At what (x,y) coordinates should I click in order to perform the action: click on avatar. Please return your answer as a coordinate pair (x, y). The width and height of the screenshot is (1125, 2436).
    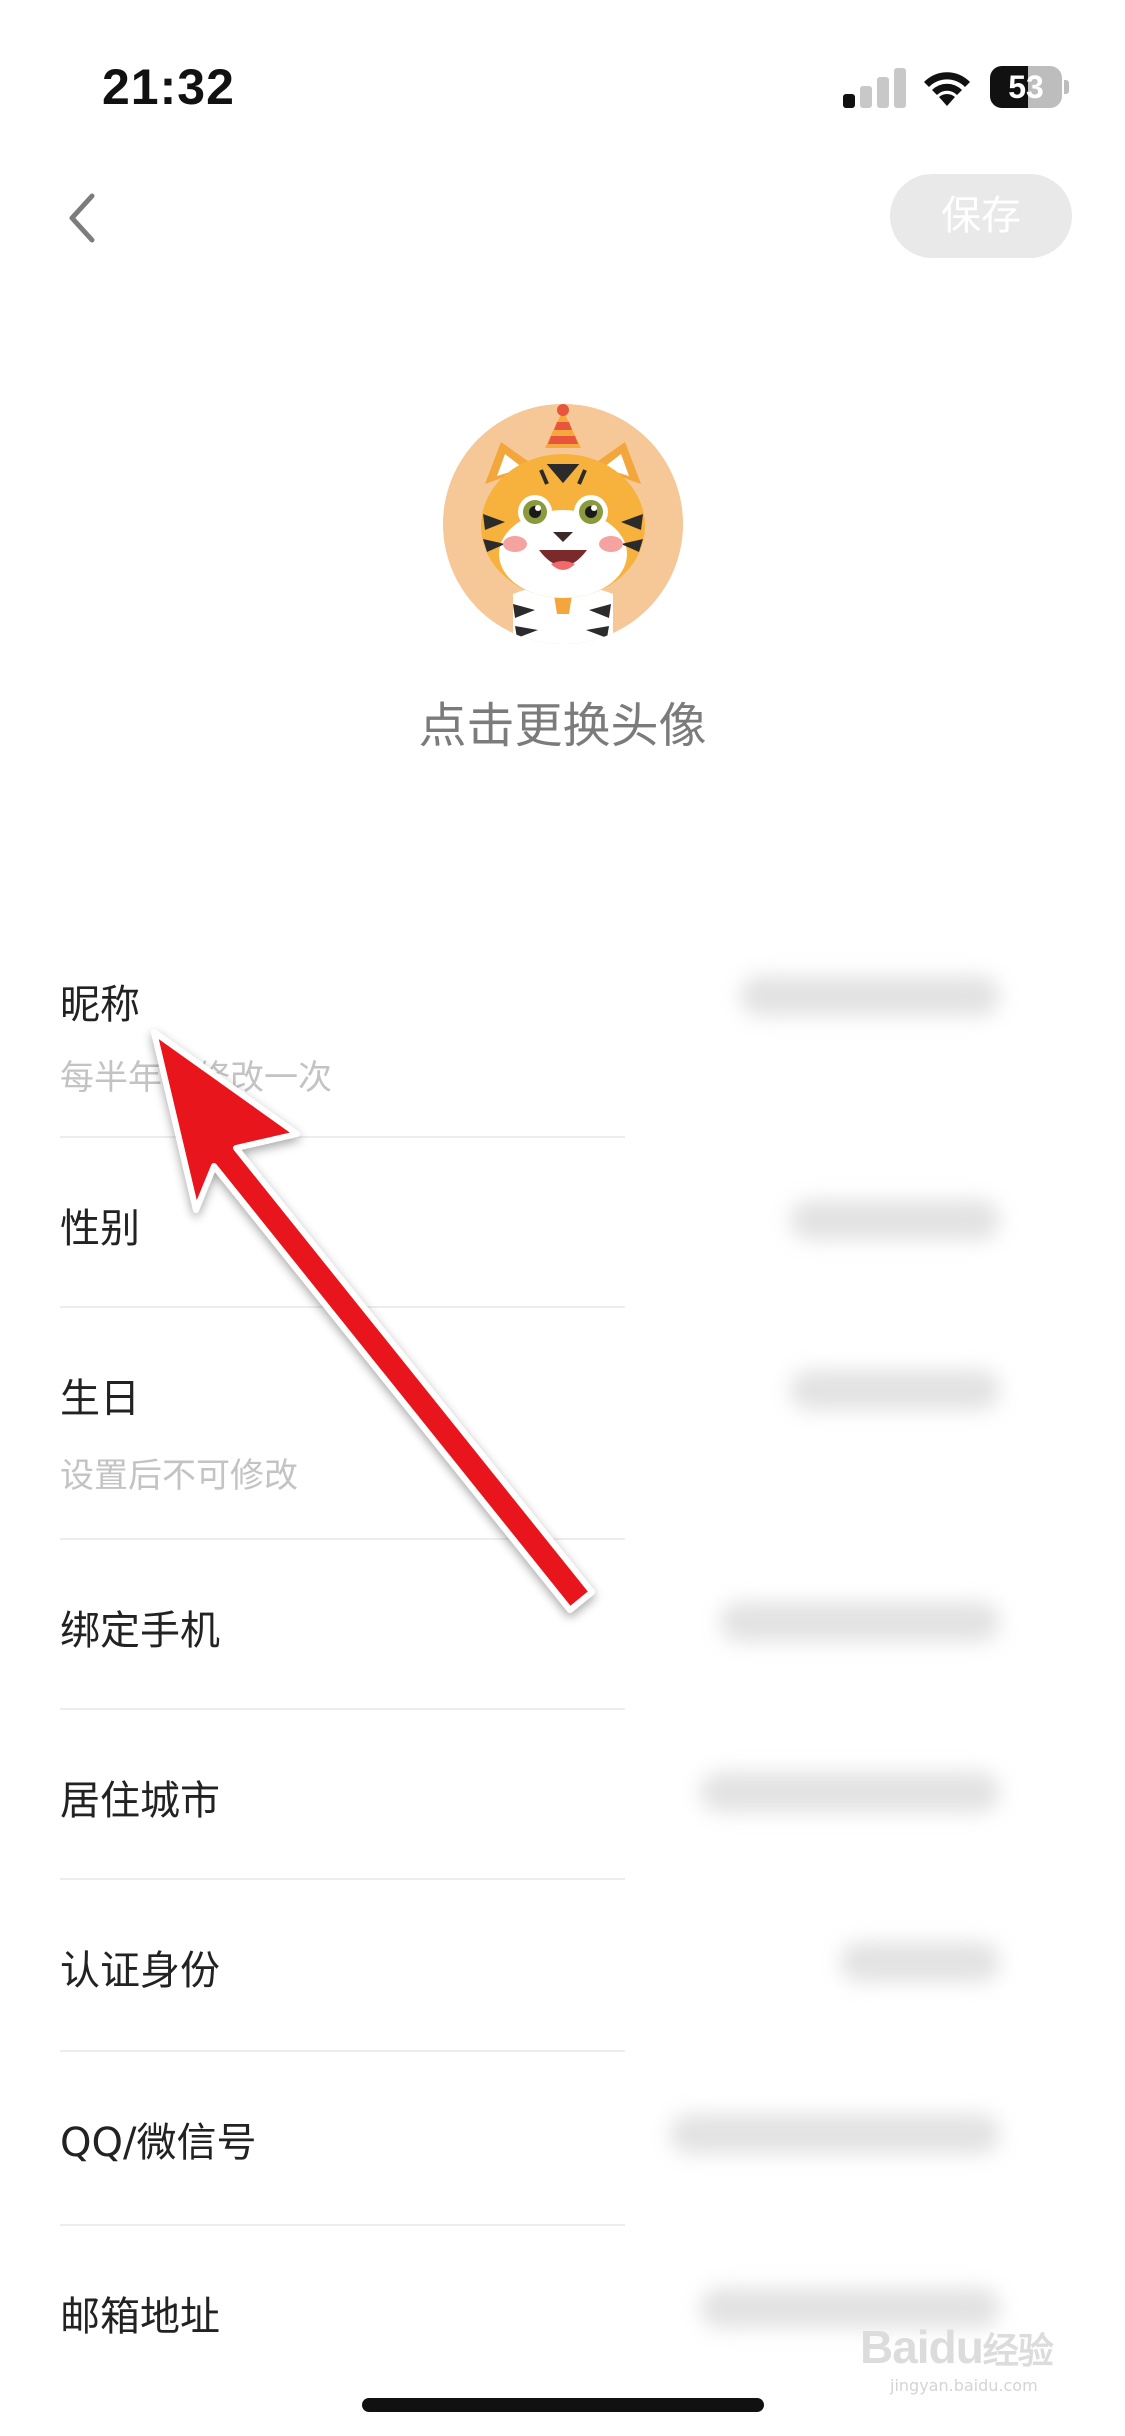
    Looking at the image, I should click on (563, 524).